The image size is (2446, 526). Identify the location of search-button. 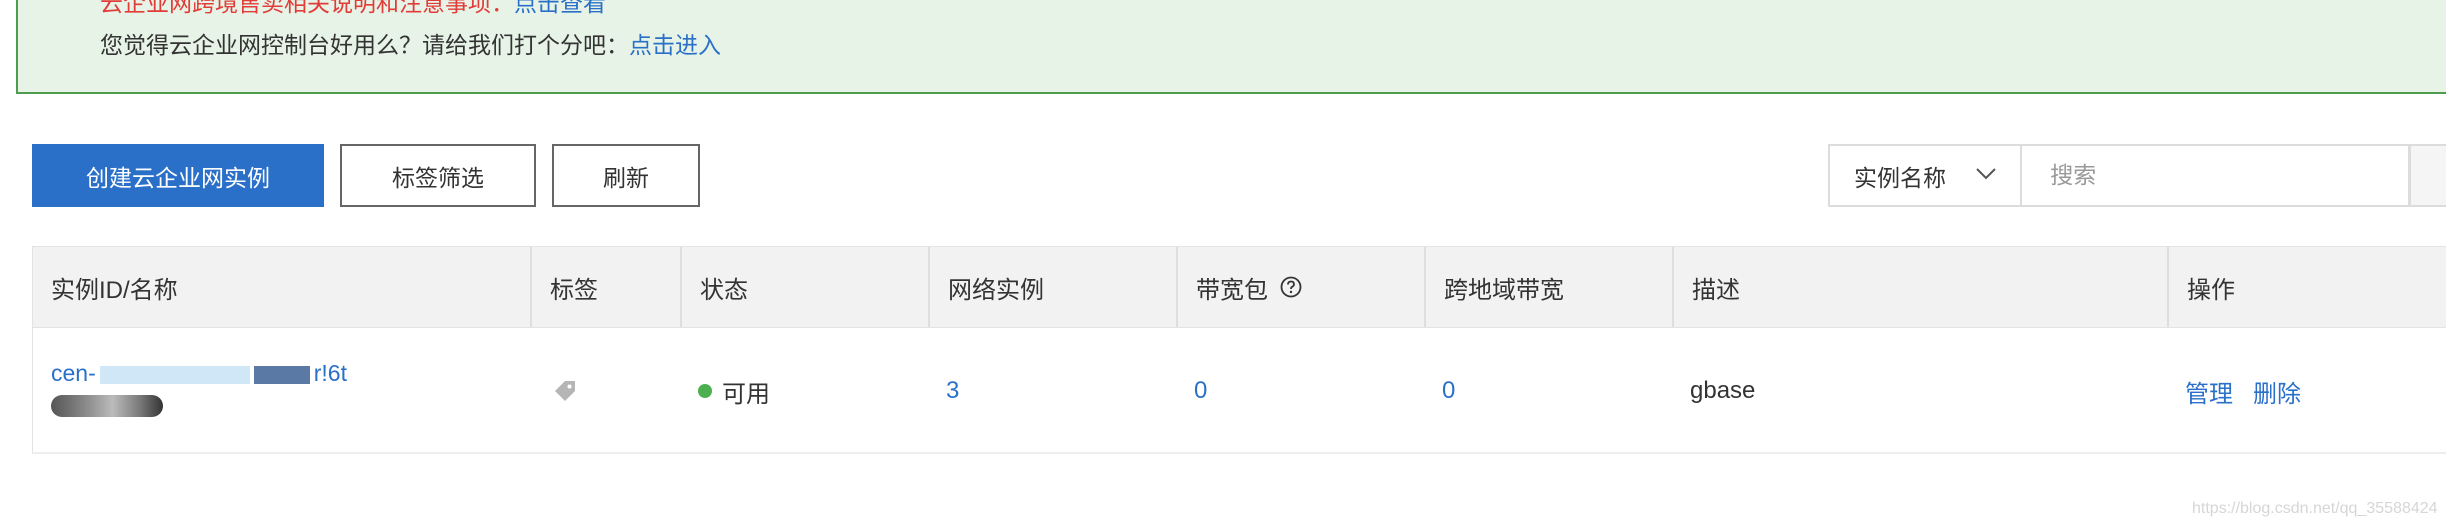
(2427, 175).